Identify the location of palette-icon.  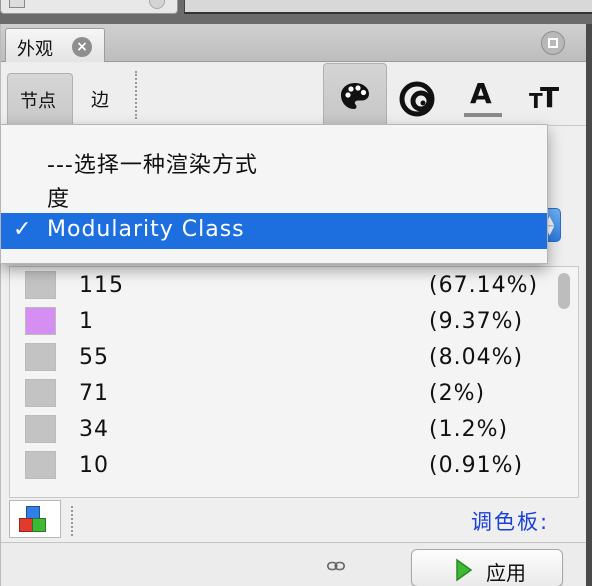
(355, 96).